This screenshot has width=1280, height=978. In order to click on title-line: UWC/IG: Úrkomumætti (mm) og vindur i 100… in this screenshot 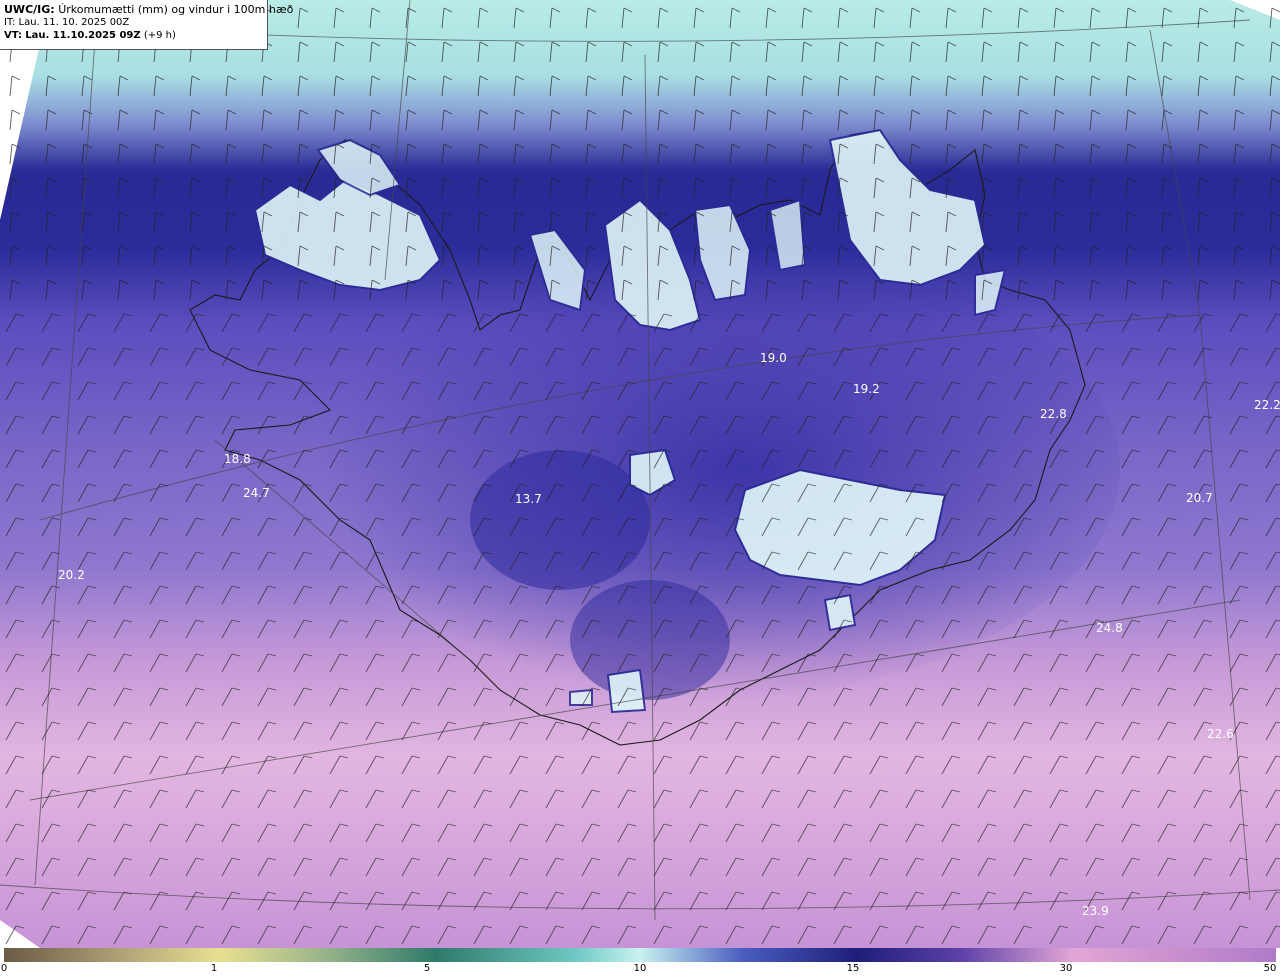, I will do `click(148, 9)`.